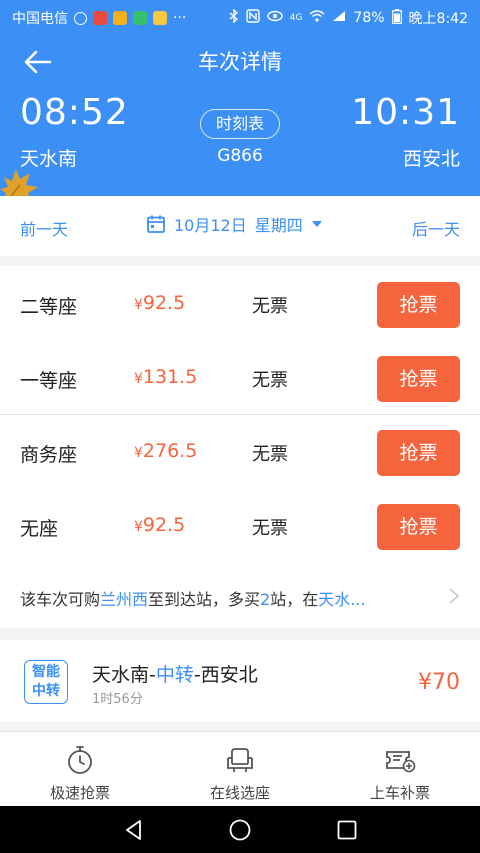 This screenshot has height=853, width=480. What do you see at coordinates (46, 682) in the screenshot?
I see `smart-transfer-badge: 智能 中转` at bounding box center [46, 682].